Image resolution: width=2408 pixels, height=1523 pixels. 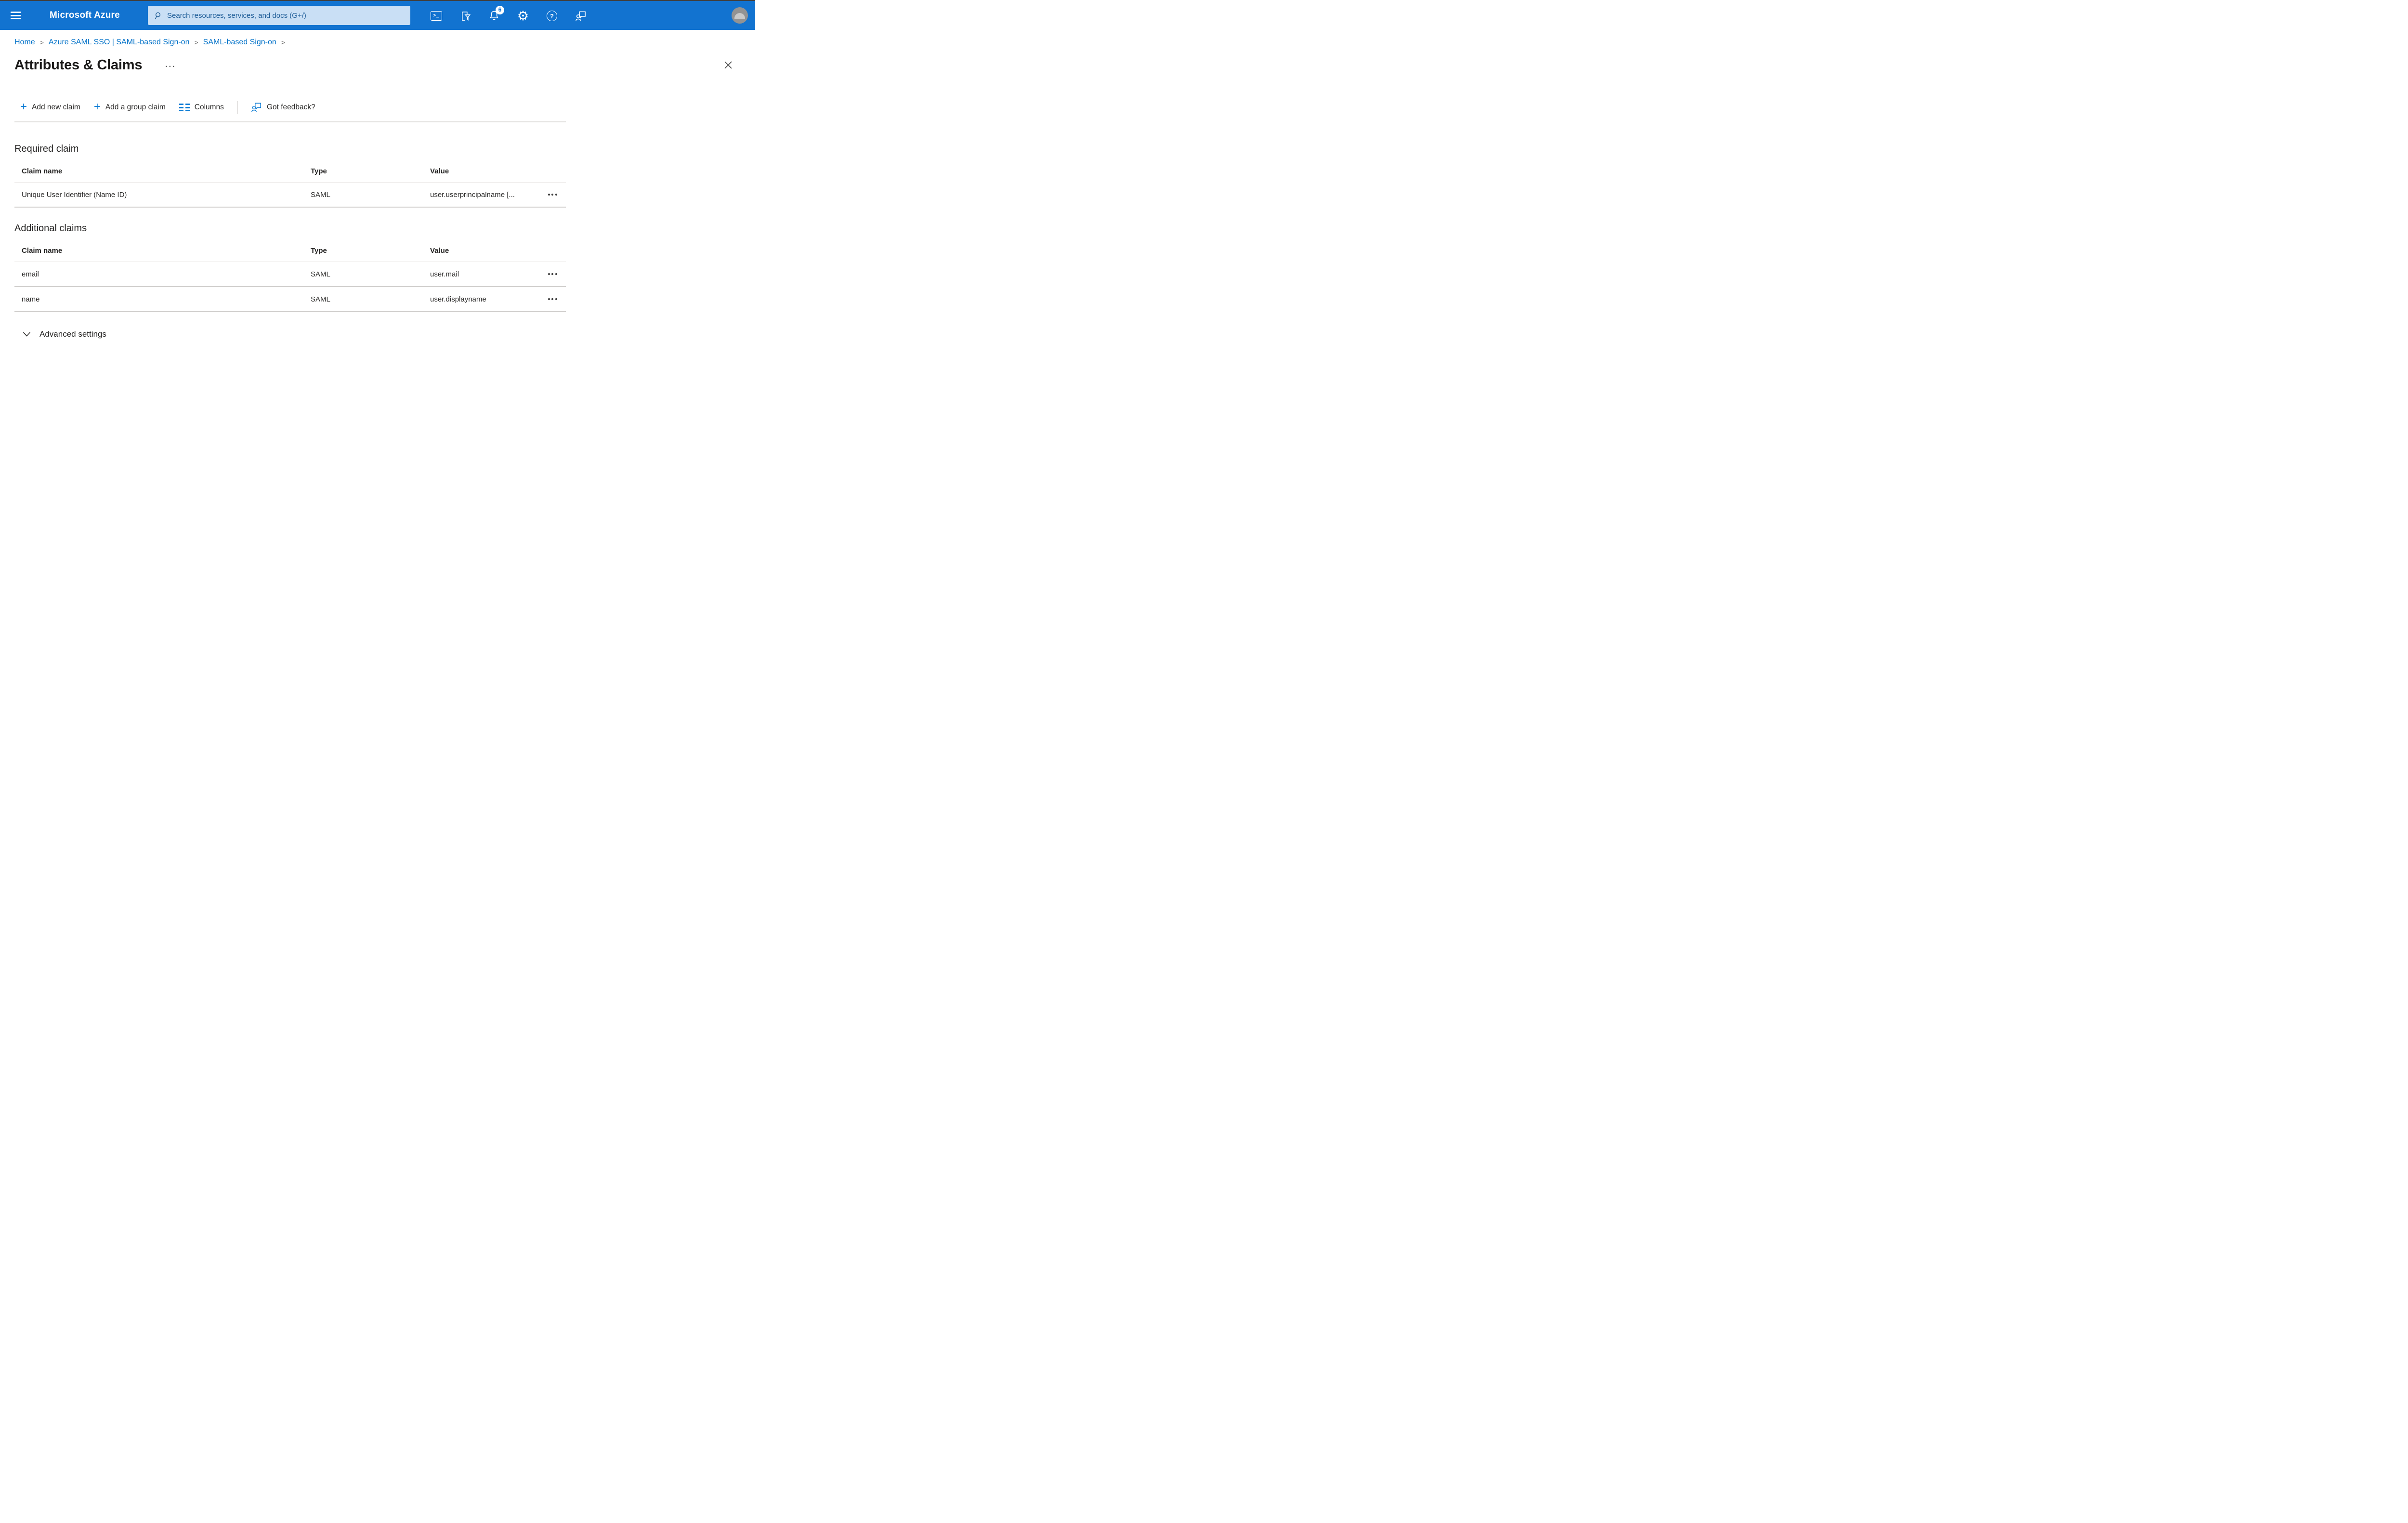 I want to click on add-group-claim-button: + Add a group claim, so click(x=129, y=106).